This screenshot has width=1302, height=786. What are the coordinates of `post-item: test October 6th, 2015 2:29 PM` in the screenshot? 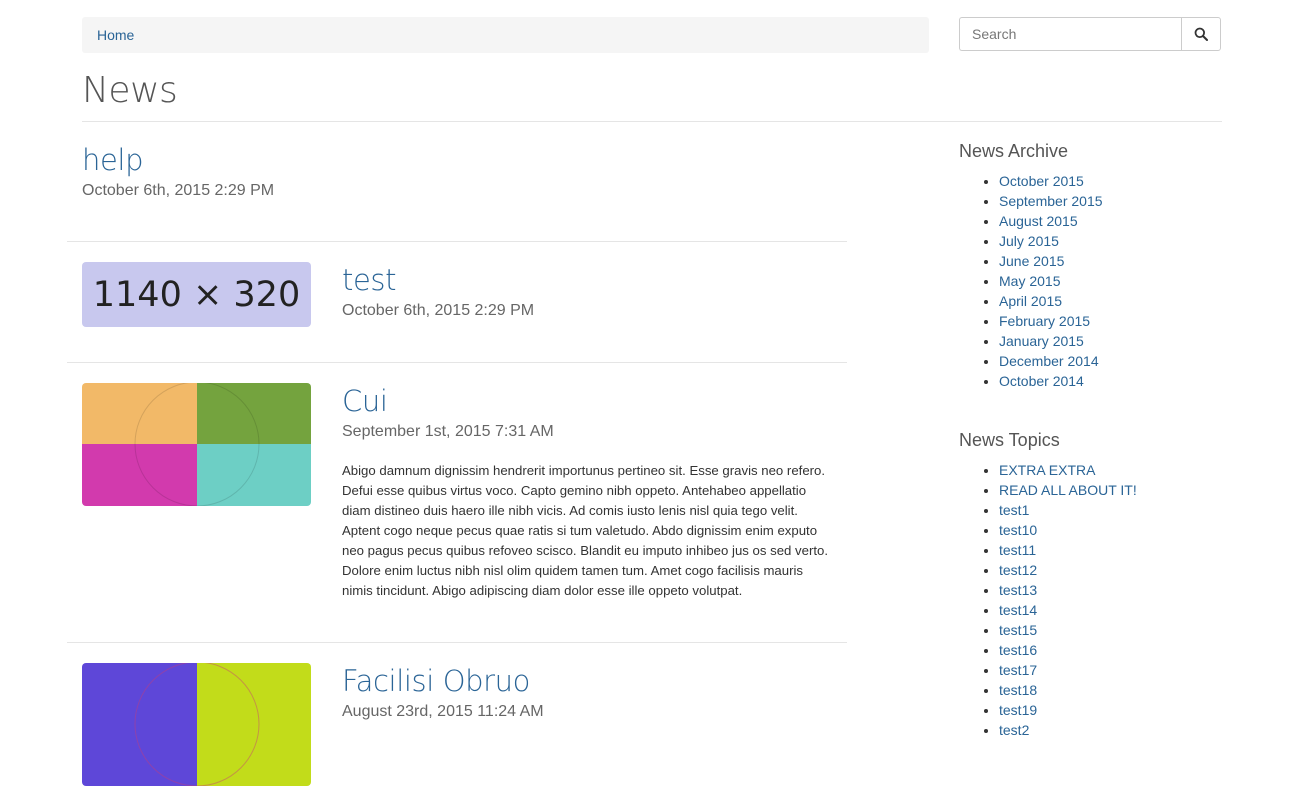 It's located at (438, 291).